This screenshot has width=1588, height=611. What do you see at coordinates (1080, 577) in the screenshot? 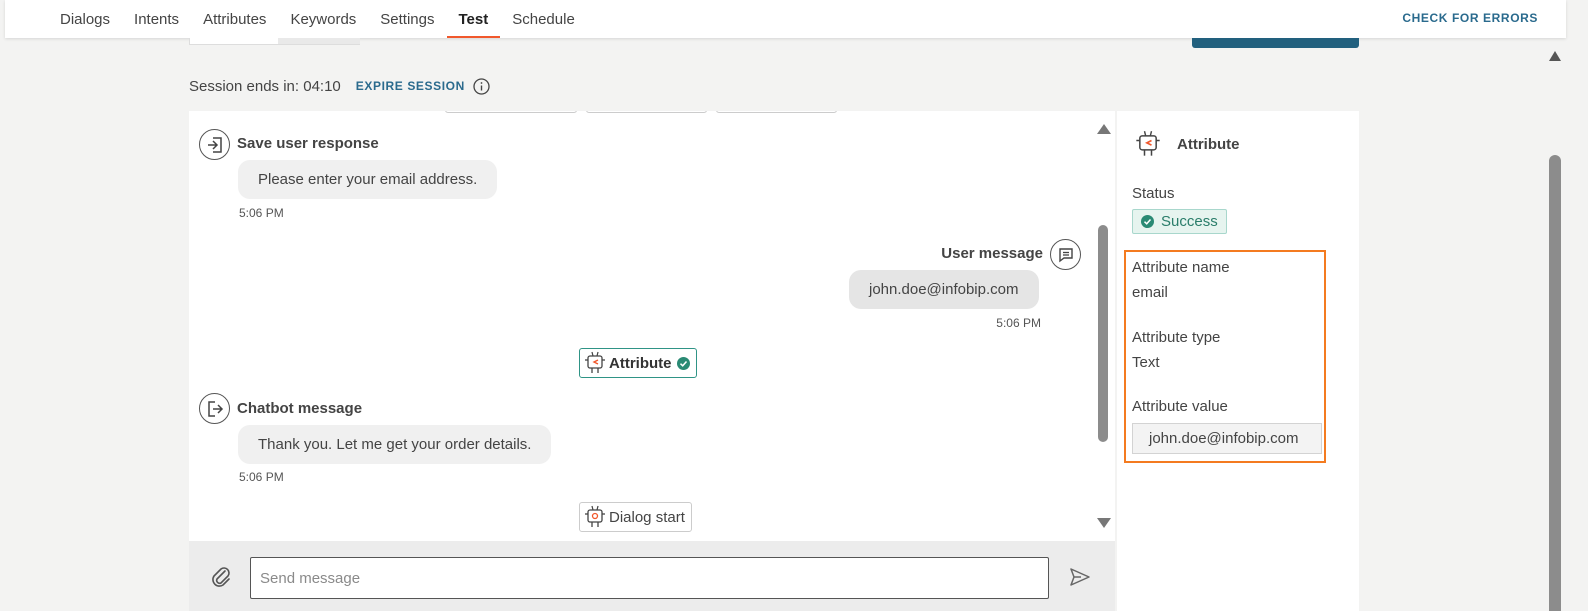
I see `send-icon` at bounding box center [1080, 577].